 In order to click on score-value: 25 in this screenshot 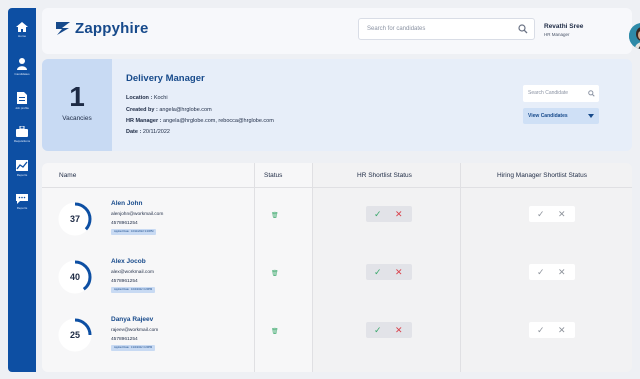, I will do `click(74, 335)`.